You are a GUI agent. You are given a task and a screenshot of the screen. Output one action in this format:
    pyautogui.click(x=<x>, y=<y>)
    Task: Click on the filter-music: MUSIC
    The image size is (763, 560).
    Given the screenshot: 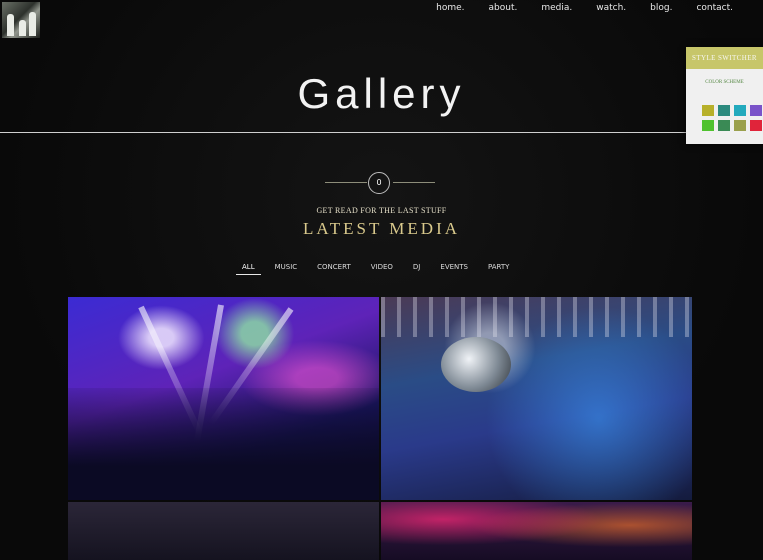 What is the action you would take?
    pyautogui.click(x=286, y=269)
    